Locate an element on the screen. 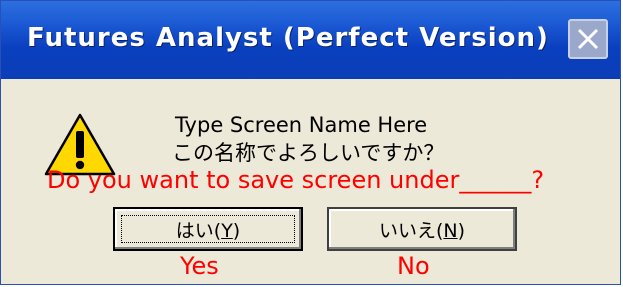 Image resolution: width=623 pixels, height=287 pixels. no-button: いいえ(N) is located at coordinates (422, 229).